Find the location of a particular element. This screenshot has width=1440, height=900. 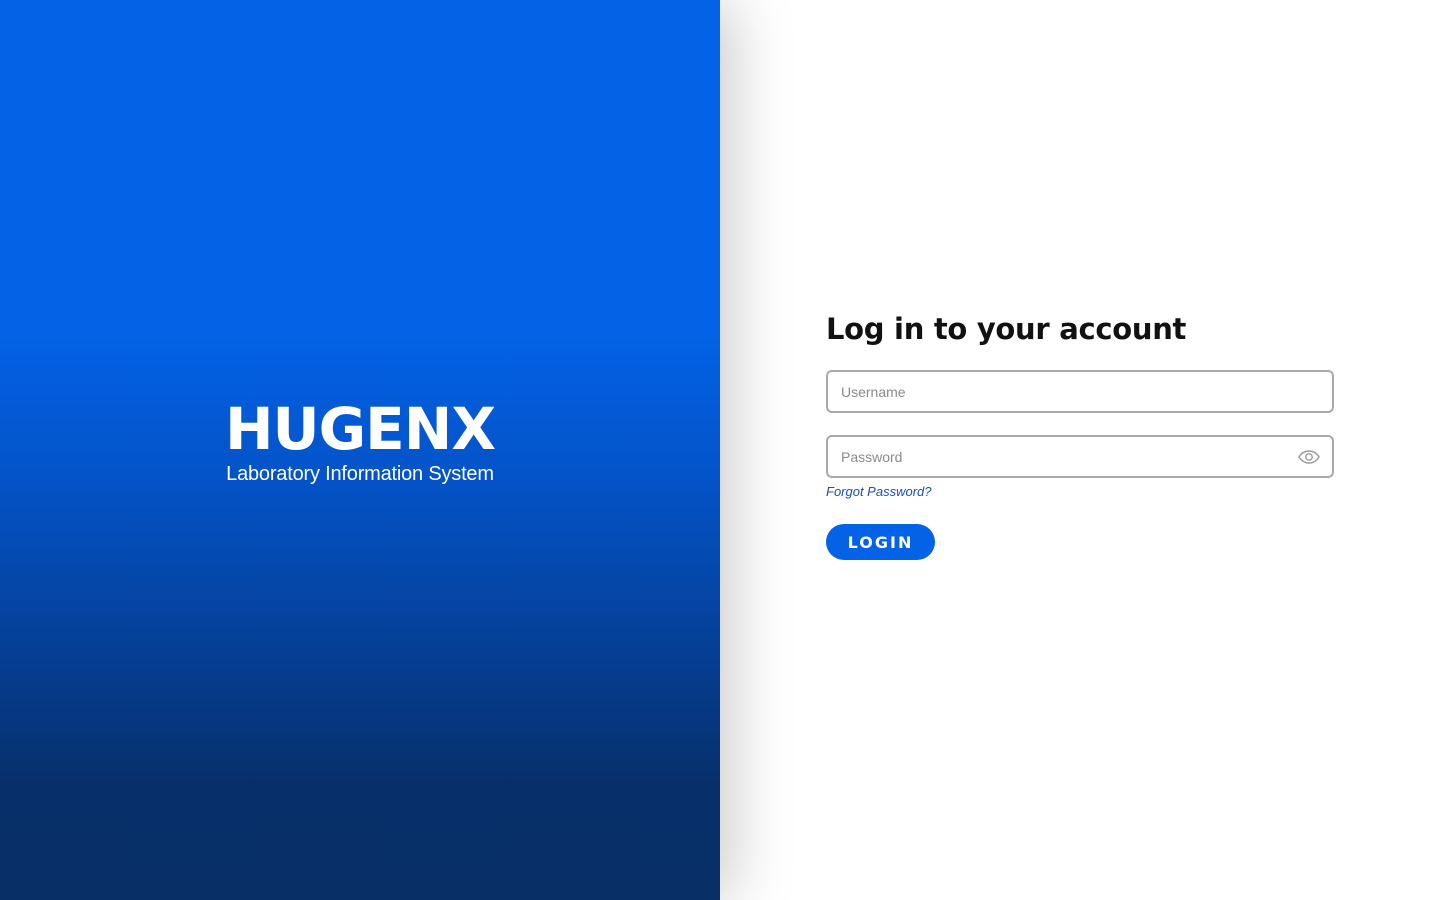

username-input is located at coordinates (1080, 391).